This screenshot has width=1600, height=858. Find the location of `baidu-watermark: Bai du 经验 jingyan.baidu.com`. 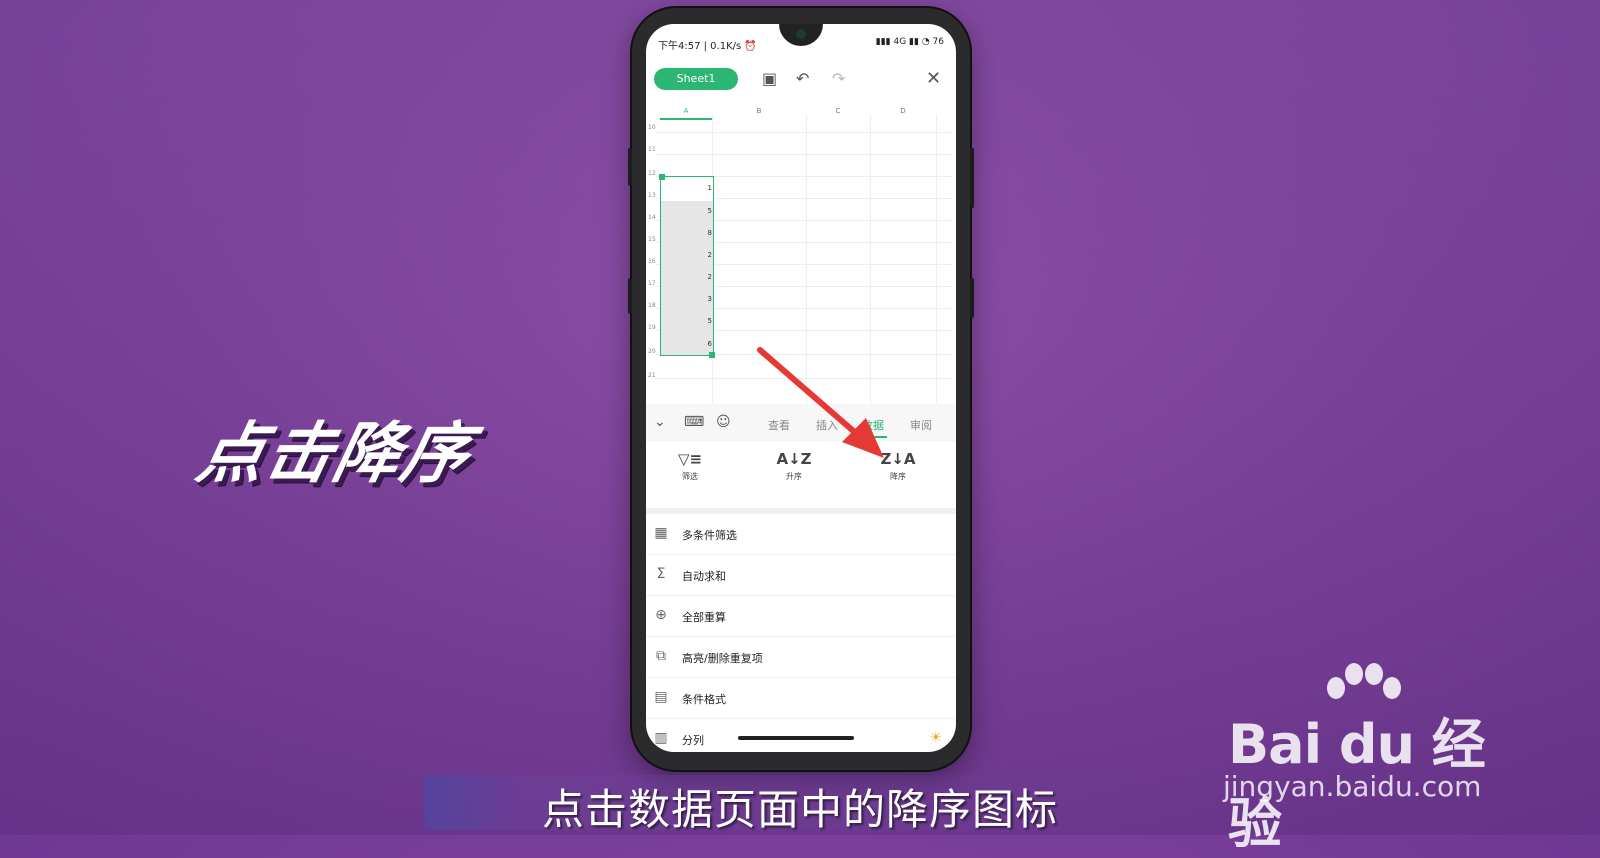

baidu-watermark: Bai du 经验 jingyan.baidu.com is located at coordinates (1375, 757).